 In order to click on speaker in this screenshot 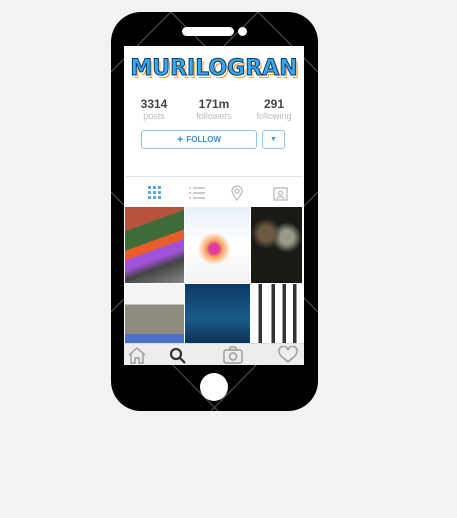, I will do `click(208, 31)`.